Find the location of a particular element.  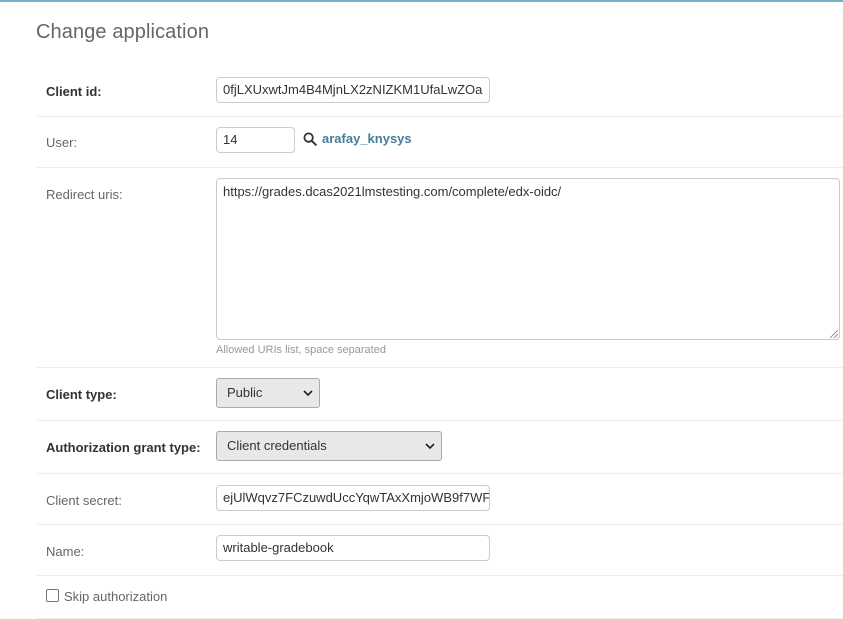

skip-authorization-checkbox is located at coordinates (52, 595).